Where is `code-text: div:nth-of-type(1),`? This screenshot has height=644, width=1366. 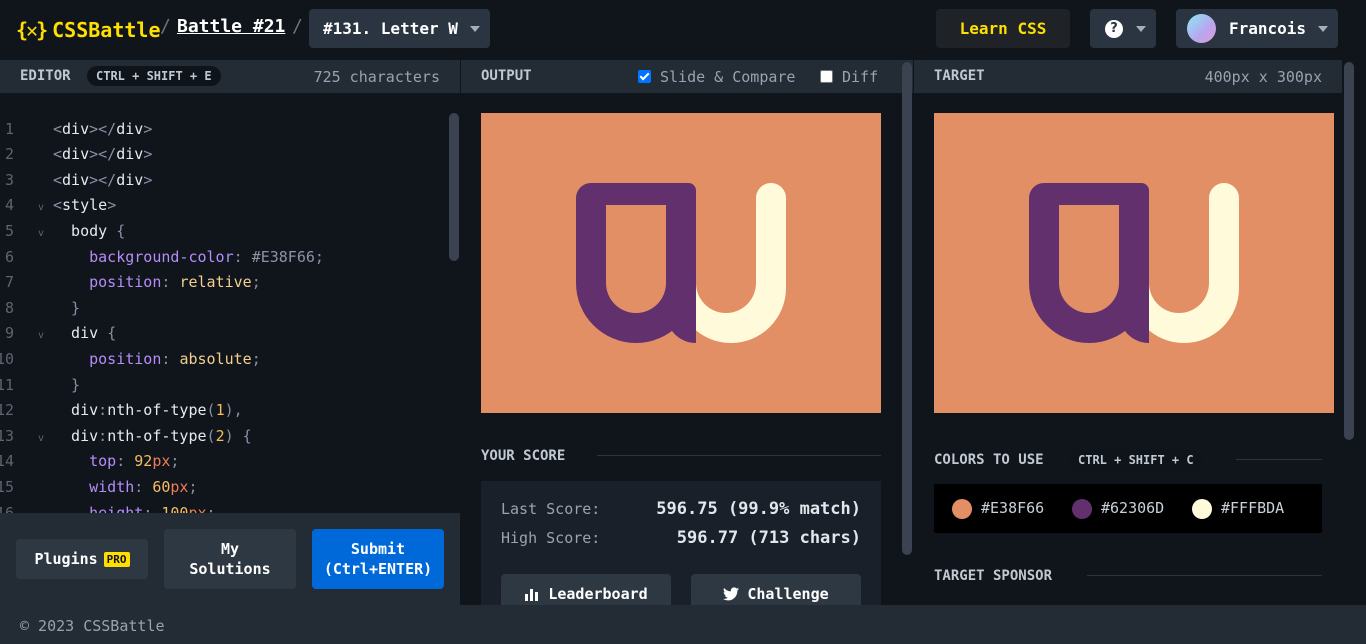 code-text: div:nth-of-type(1), is located at coordinates (148, 410).